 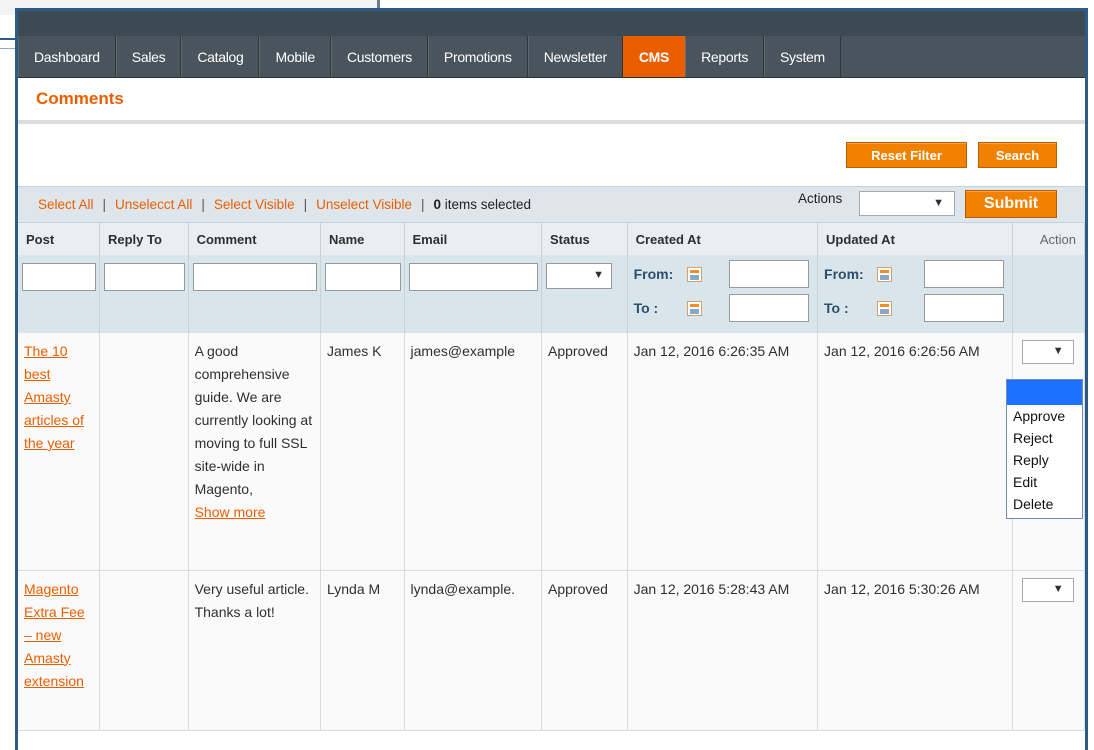 I want to click on page-title: Comments, so click(x=80, y=98).